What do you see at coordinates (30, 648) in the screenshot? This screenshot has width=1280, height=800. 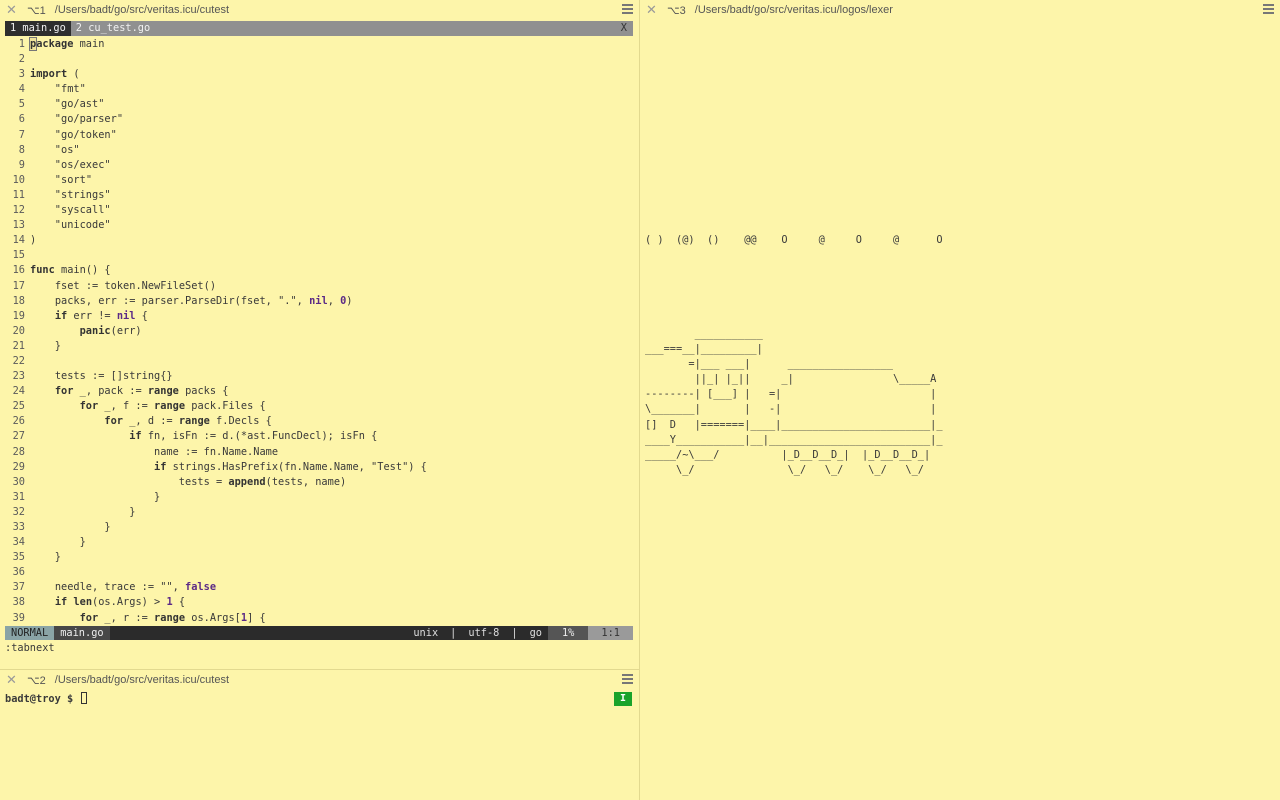 I see `command-line: :tabnext` at bounding box center [30, 648].